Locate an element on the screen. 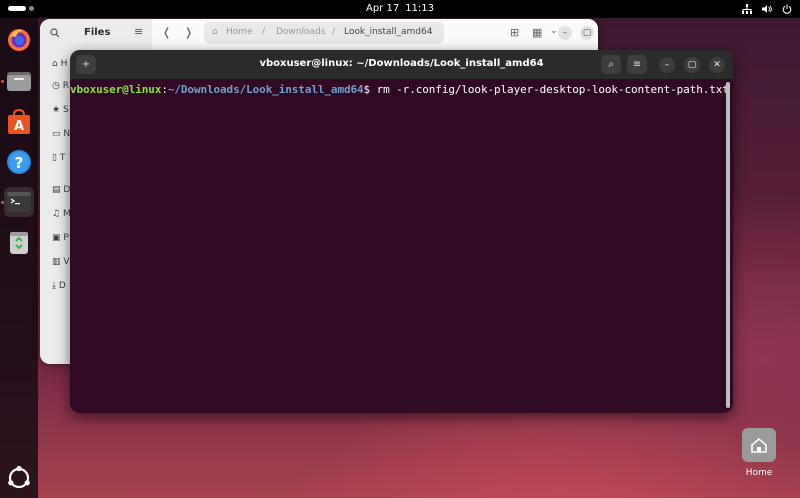 The width and height of the screenshot is (800, 498). system-tray is located at coordinates (767, 9).